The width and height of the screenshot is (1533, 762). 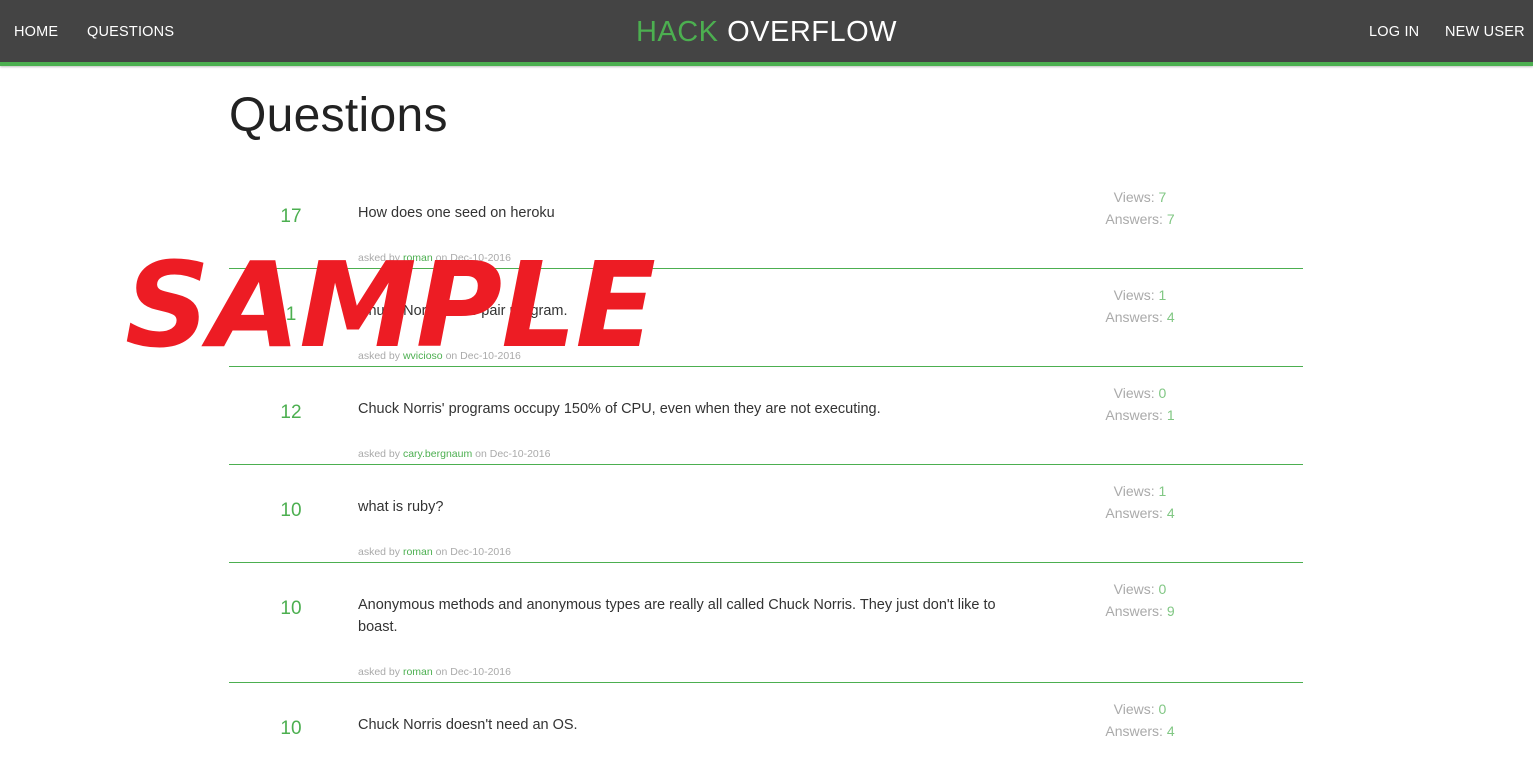 I want to click on brand-logo: HACK OVERFLOW, so click(x=766, y=31).